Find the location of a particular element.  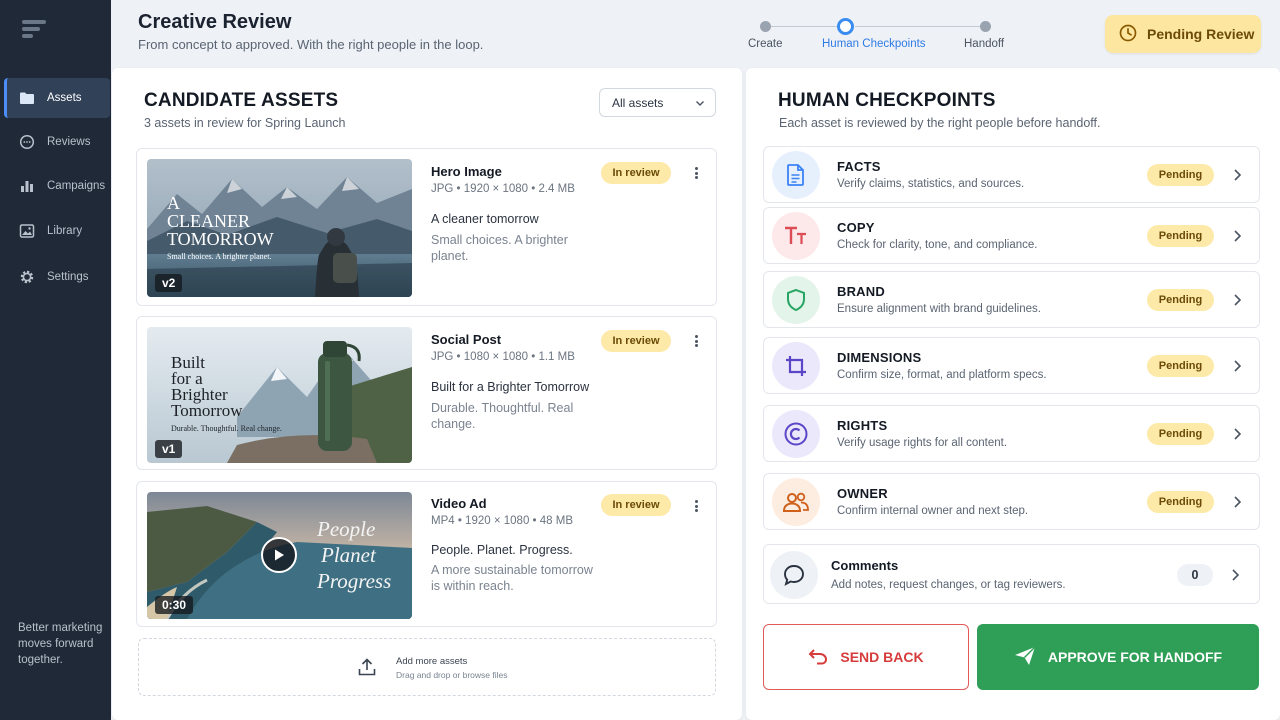

checkpoint-description: Ensure alignment with brand guidelines. is located at coordinates (939, 309).